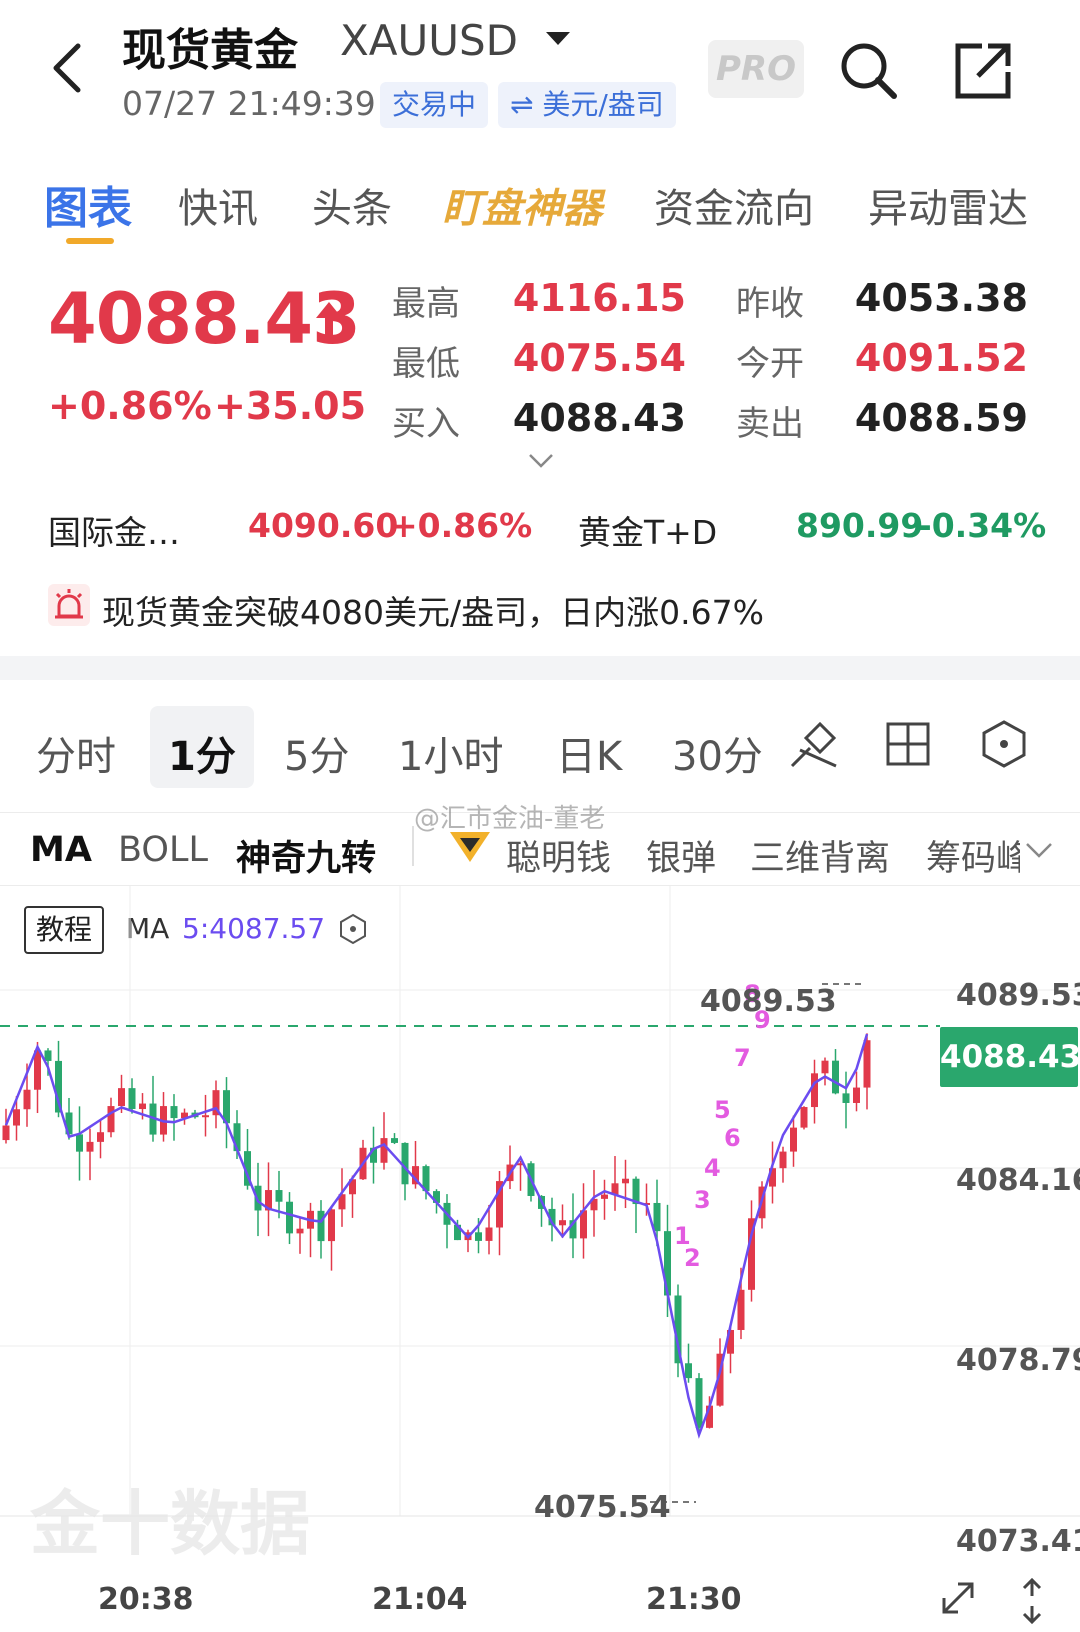 This screenshot has width=1080, height=1632. Describe the element at coordinates (434, 105) in the screenshot. I see `trading-status-badge: 交易中` at that location.